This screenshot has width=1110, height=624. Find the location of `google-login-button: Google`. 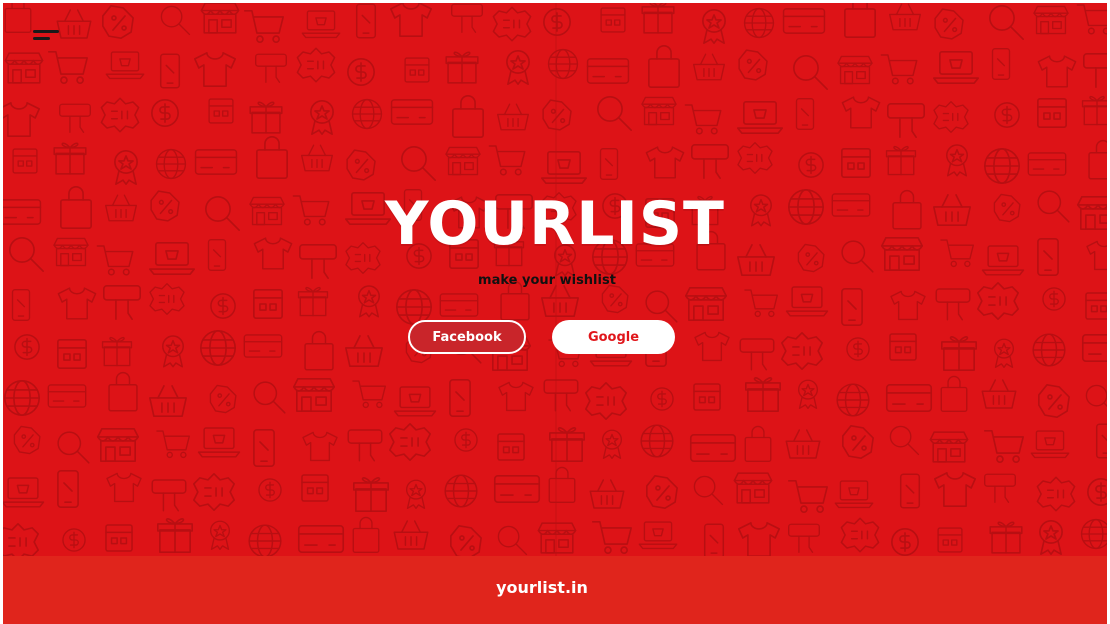

google-login-button: Google is located at coordinates (613, 337).